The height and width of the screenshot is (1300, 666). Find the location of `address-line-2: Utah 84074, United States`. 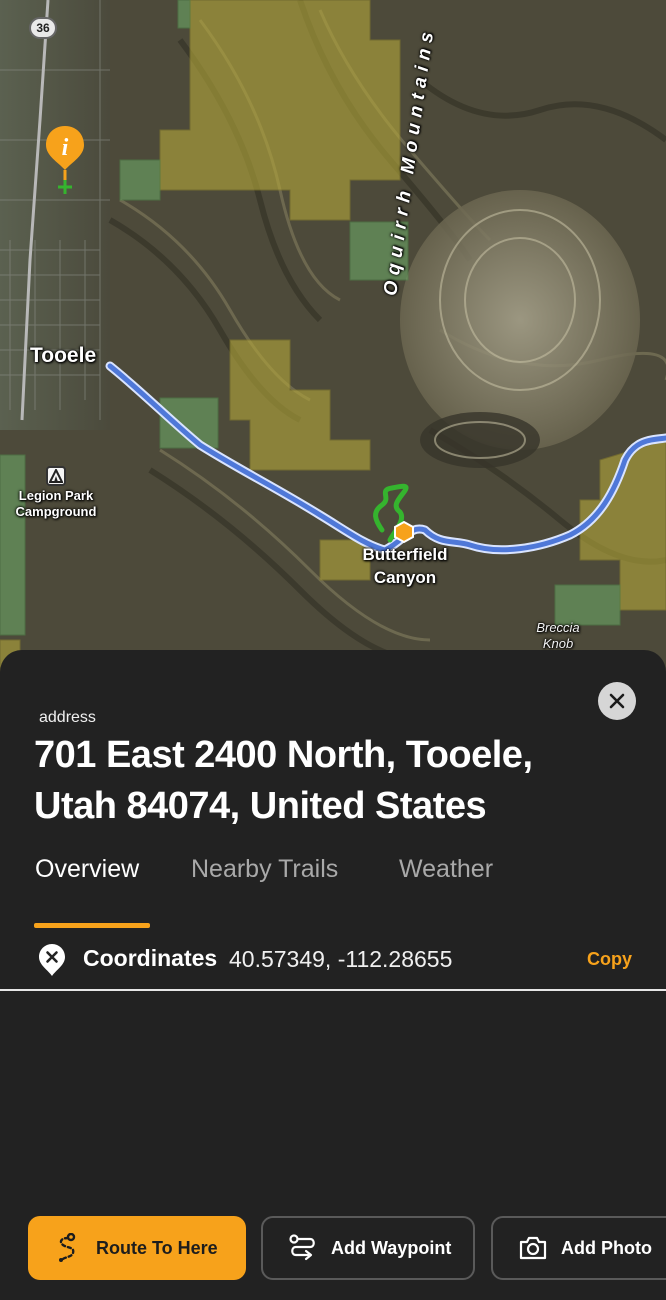

address-line-2: Utah 84074, United States is located at coordinates (260, 806).